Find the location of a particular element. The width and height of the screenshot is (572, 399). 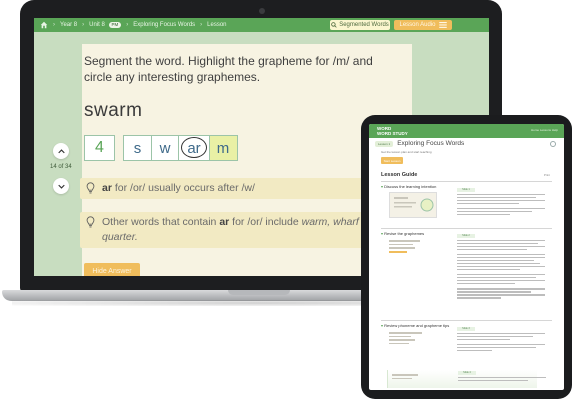

lesson-title-row: Lesson 1 Exploring Focus Words is located at coordinates (419, 143).